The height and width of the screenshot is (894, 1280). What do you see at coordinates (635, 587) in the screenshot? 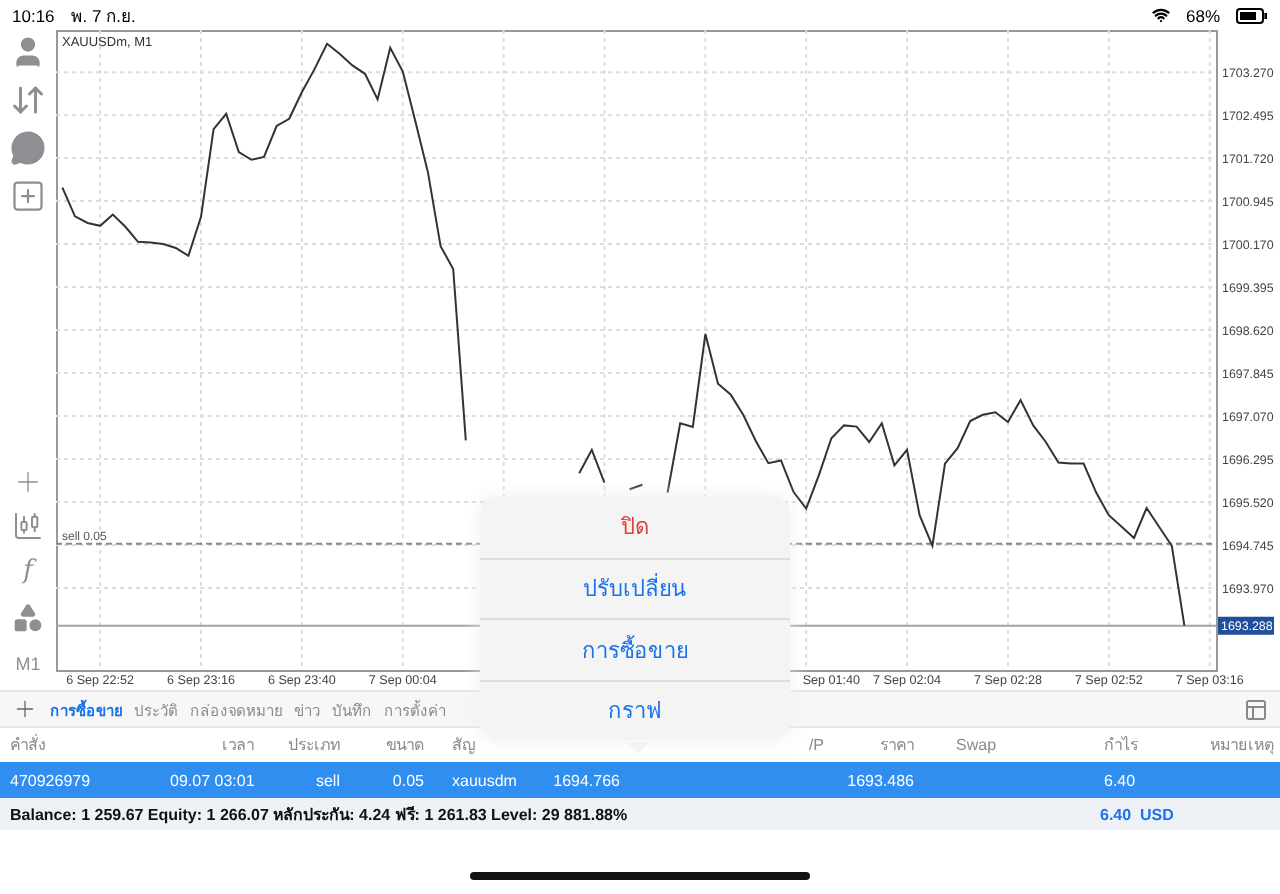
I see `menu-item: ปรับเปลี่ยน` at bounding box center [635, 587].